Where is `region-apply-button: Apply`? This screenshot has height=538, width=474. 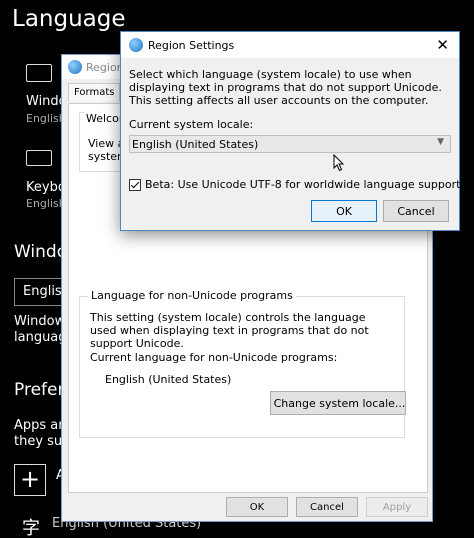 region-apply-button: Apply is located at coordinates (397, 507).